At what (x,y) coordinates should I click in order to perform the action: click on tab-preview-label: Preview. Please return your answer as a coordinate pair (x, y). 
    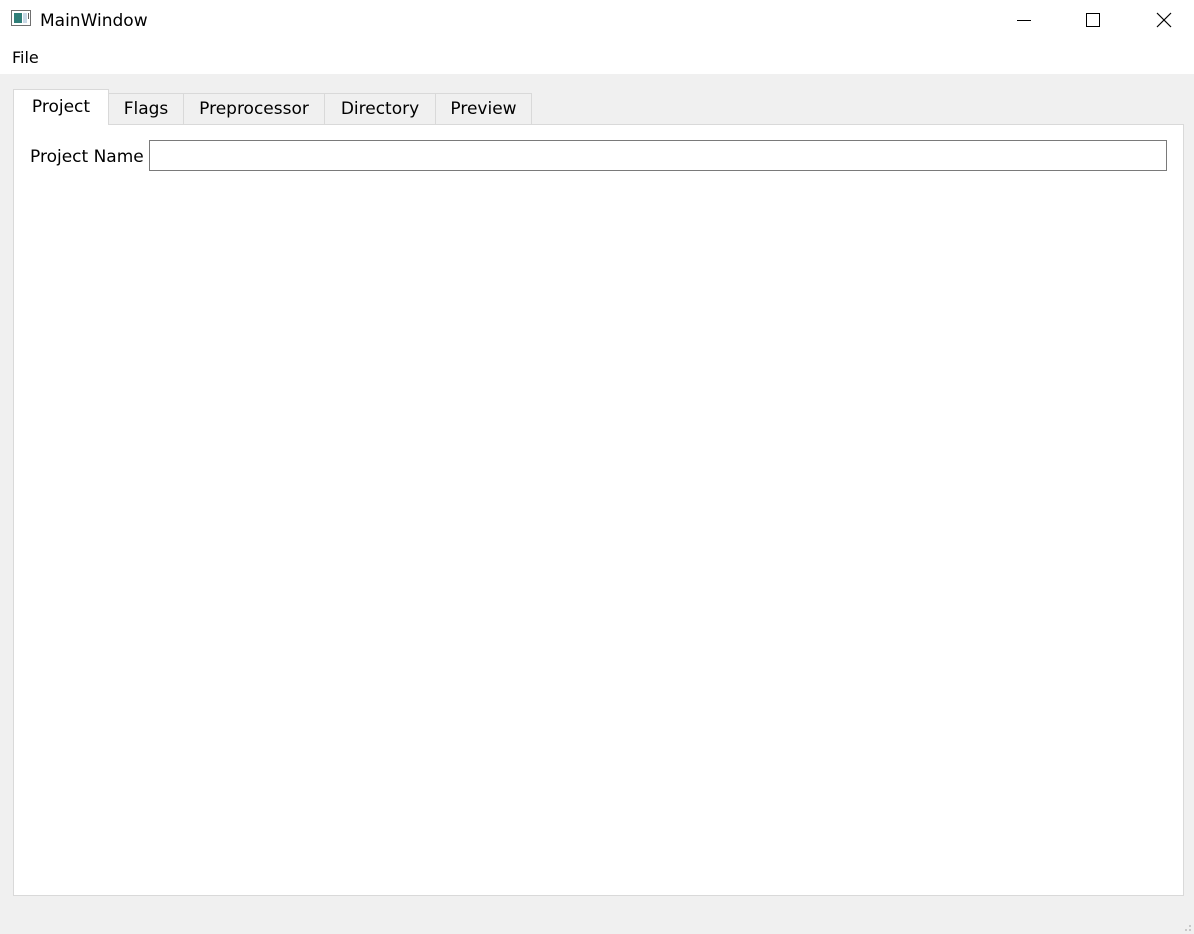
    Looking at the image, I should click on (483, 109).